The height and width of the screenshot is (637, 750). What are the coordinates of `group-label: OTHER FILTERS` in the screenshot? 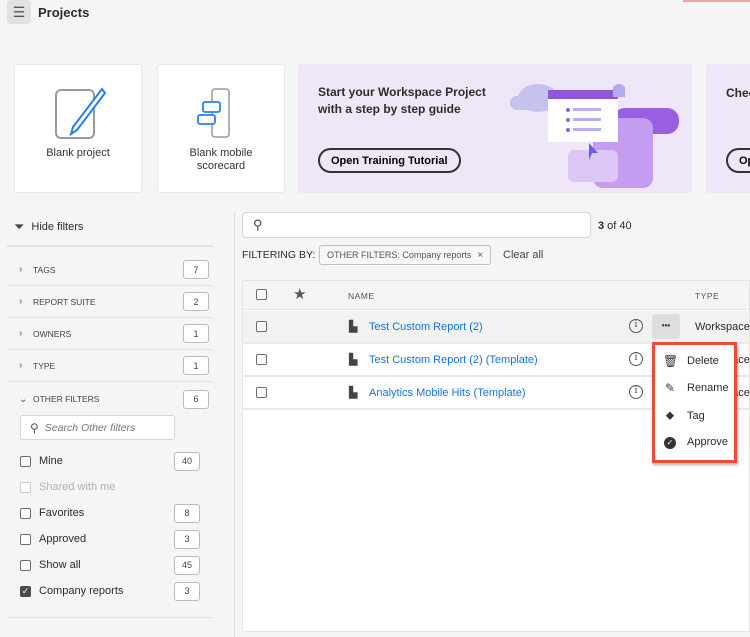 It's located at (66, 399).